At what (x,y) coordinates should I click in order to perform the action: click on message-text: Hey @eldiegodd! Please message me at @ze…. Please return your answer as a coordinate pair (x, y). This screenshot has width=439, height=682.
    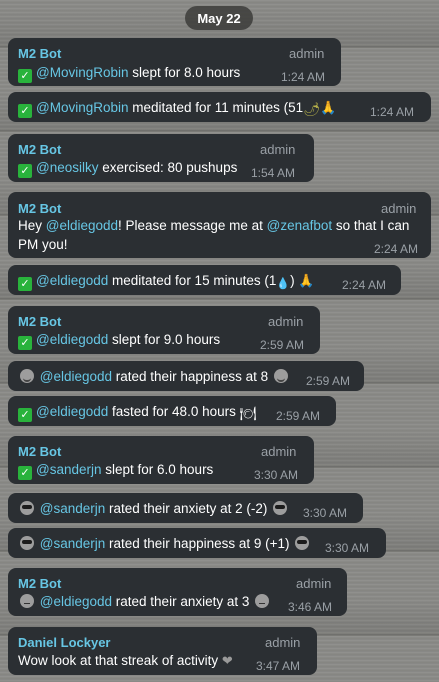
    Looking at the image, I should click on (215, 235).